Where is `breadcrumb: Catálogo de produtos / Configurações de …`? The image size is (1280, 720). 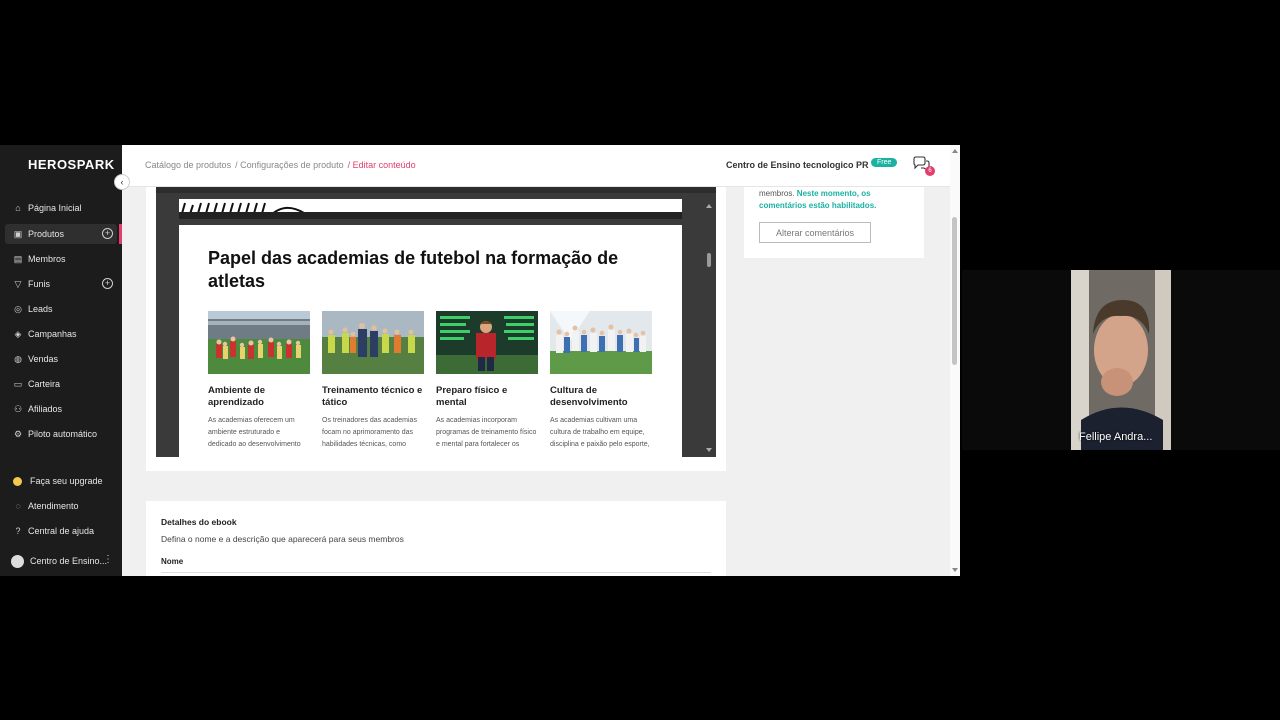
breadcrumb: Catálogo de produtos / Configurações de … is located at coordinates (280, 165).